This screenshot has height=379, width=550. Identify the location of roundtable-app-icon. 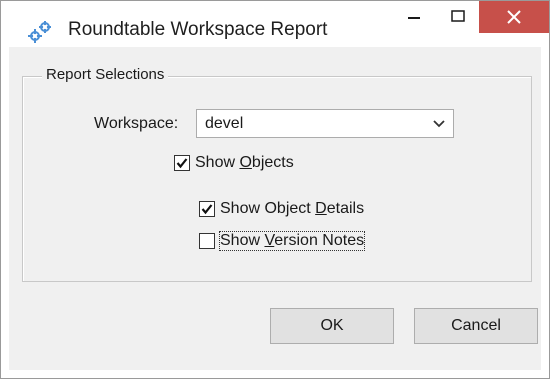
(39, 32).